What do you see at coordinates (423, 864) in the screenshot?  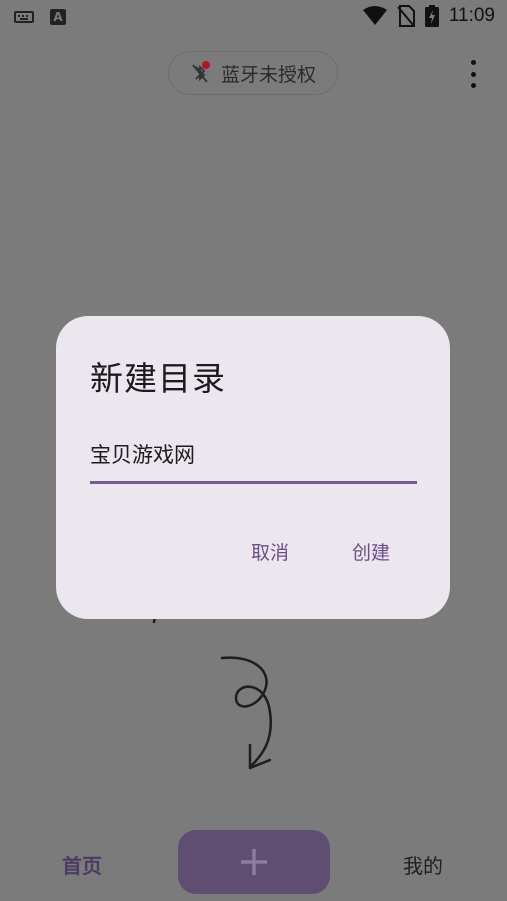 I see `nav-mine: 我的` at bounding box center [423, 864].